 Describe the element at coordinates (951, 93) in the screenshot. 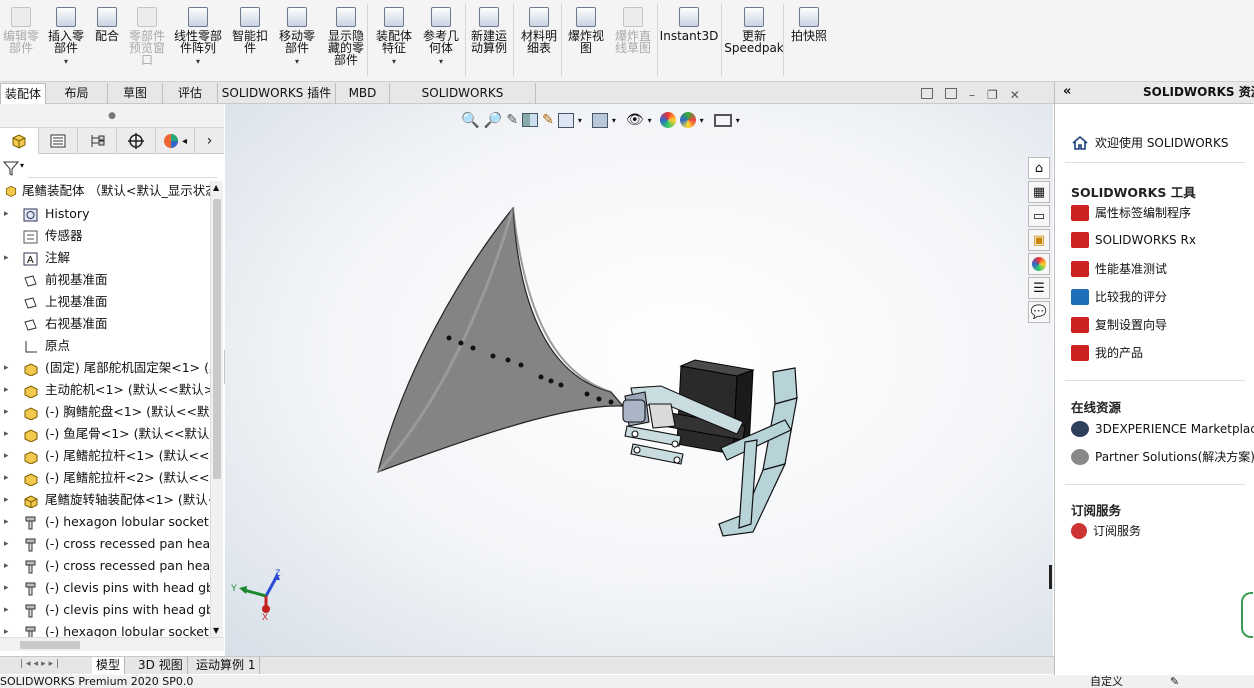

I see `window-tile-right-icon` at that location.